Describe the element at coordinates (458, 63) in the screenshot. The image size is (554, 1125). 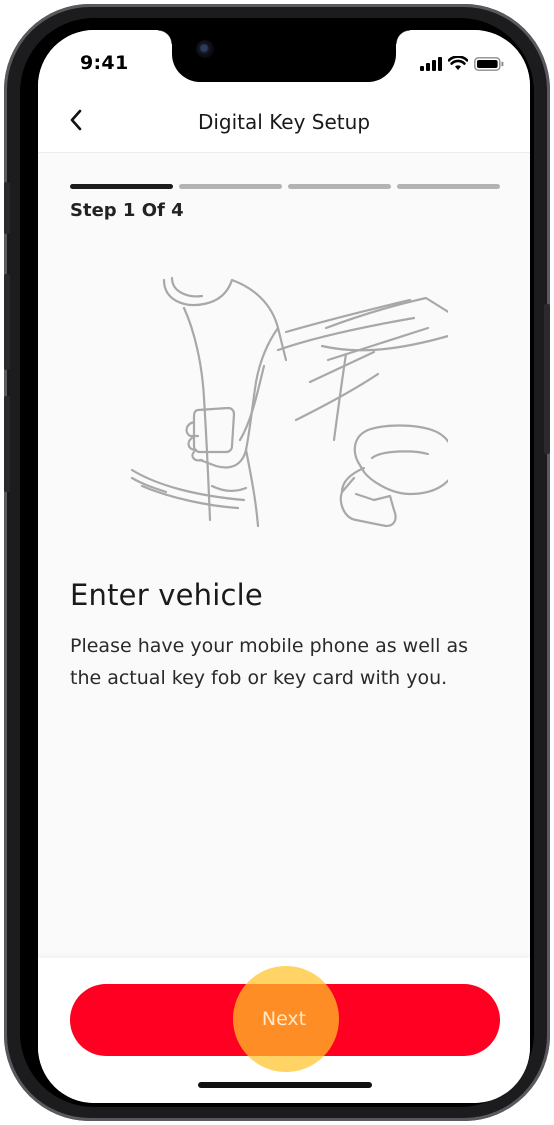
I see `wifi-icon` at that location.